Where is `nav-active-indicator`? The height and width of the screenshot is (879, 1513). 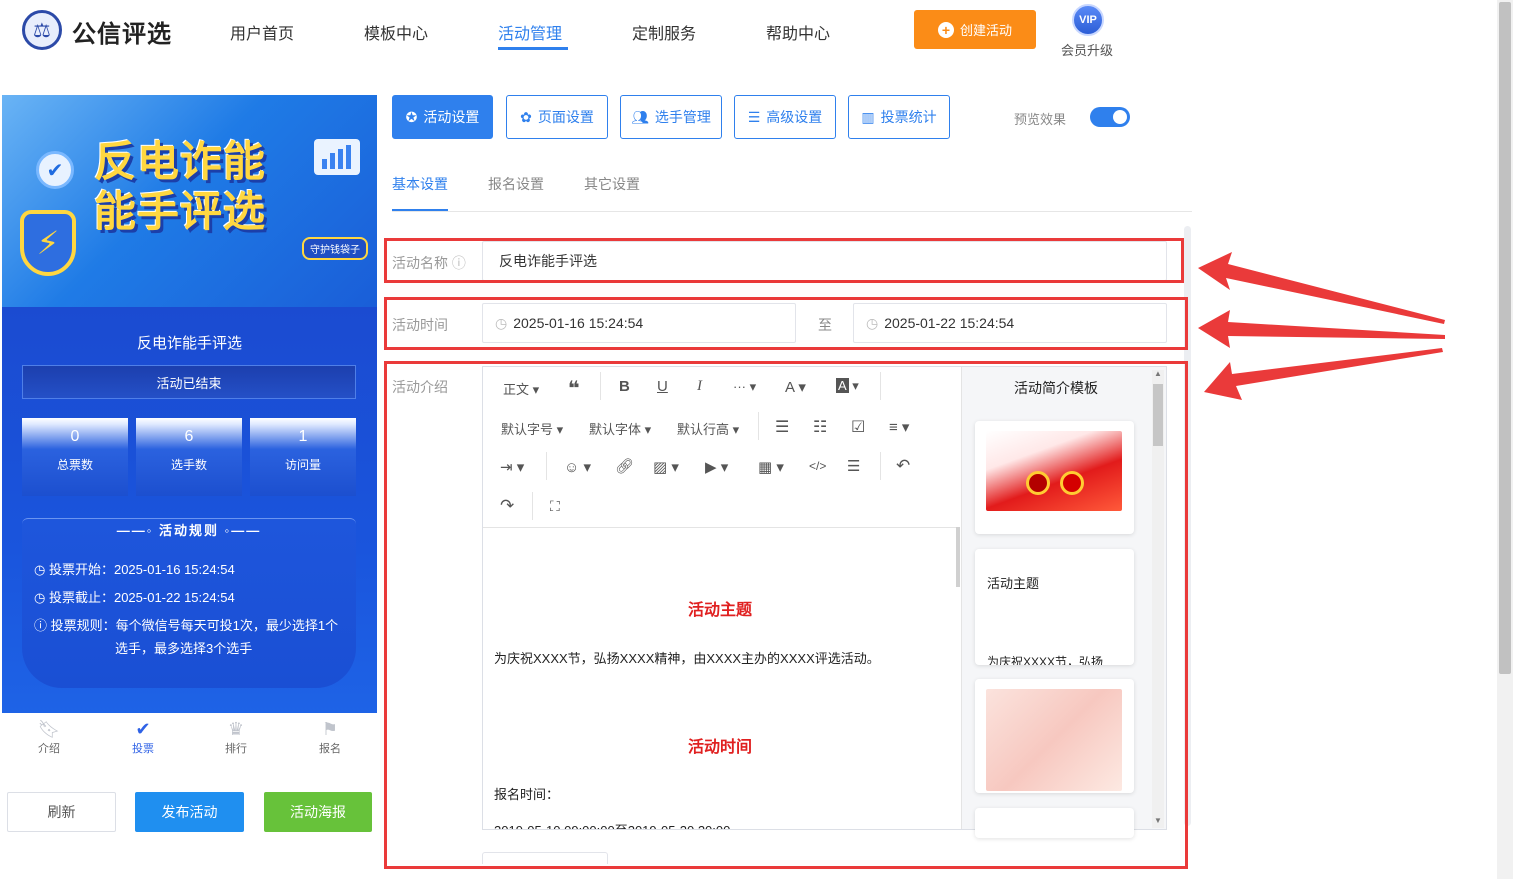
nav-active-indicator is located at coordinates (533, 48).